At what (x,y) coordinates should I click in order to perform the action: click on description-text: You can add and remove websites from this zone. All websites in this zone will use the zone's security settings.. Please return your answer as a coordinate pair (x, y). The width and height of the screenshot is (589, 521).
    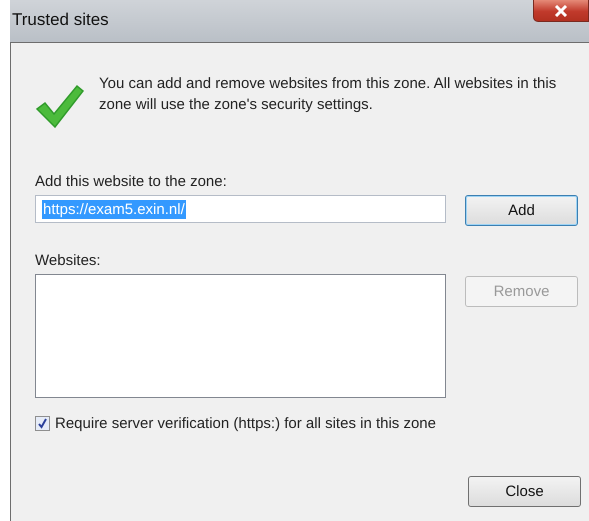
    Looking at the image, I should click on (328, 94).